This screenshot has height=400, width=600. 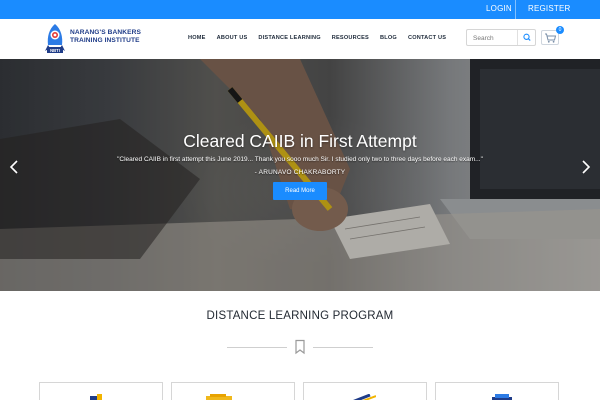 I want to click on search-icon, so click(x=527, y=37).